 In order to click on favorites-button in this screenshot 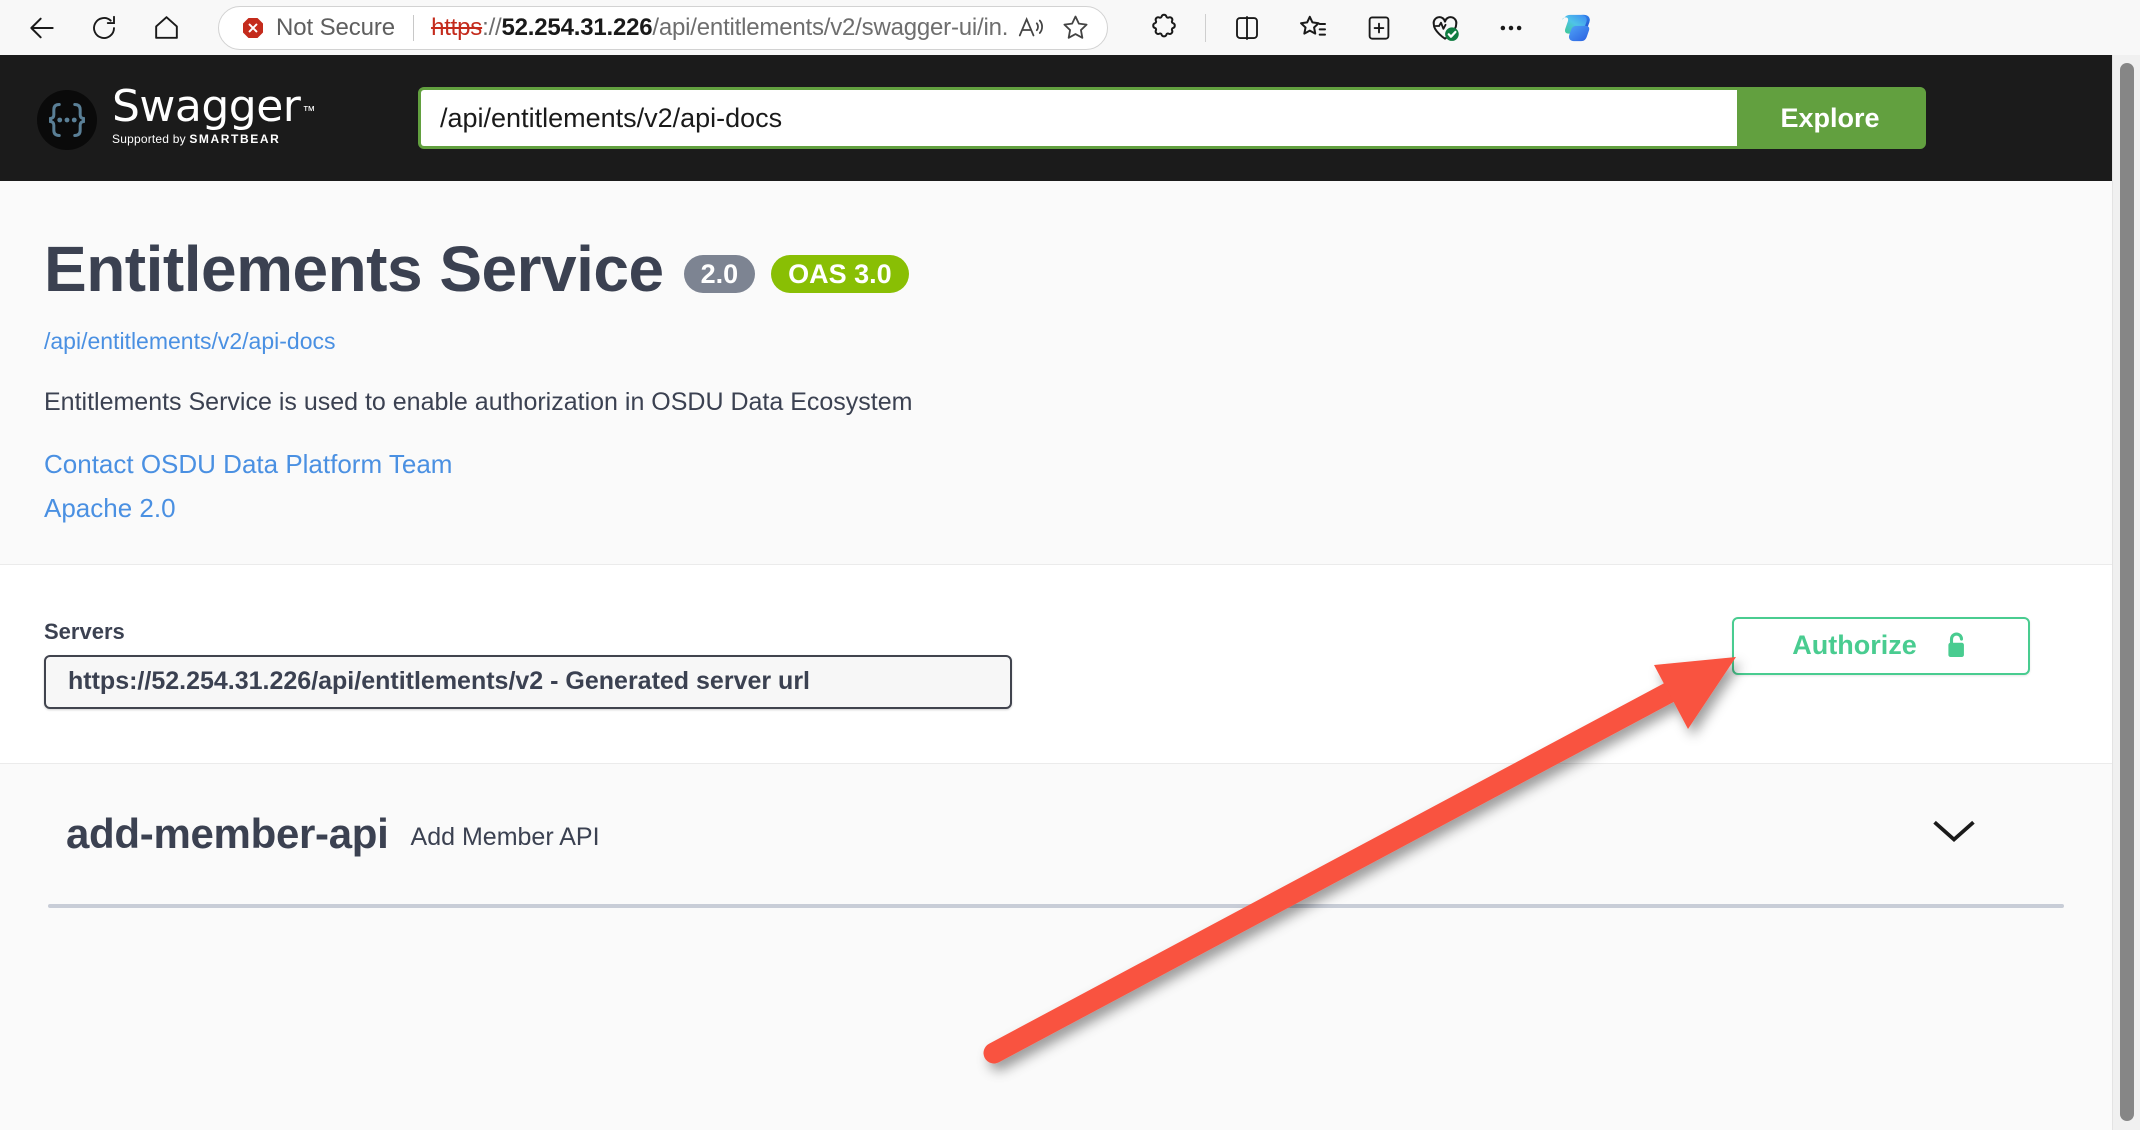, I will do `click(1313, 28)`.